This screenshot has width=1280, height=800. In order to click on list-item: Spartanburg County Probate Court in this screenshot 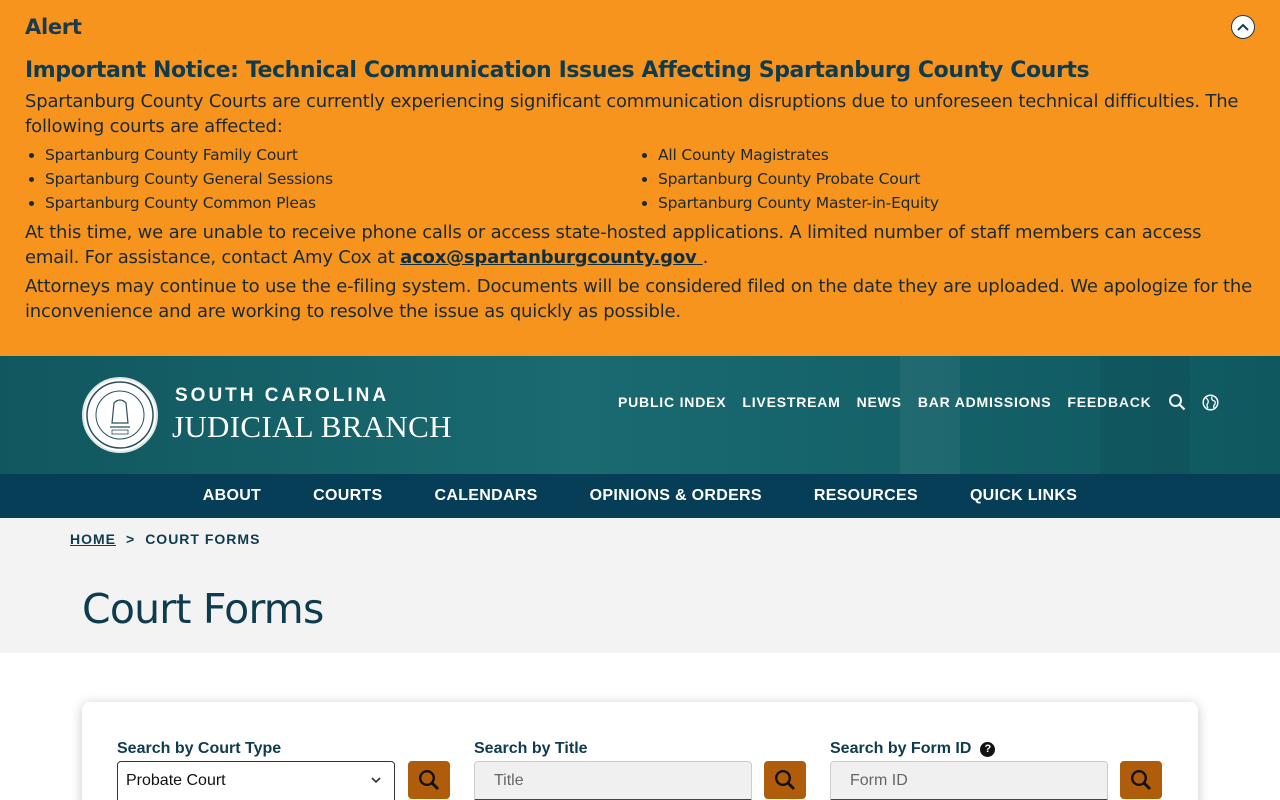, I will do `click(798, 179)`.